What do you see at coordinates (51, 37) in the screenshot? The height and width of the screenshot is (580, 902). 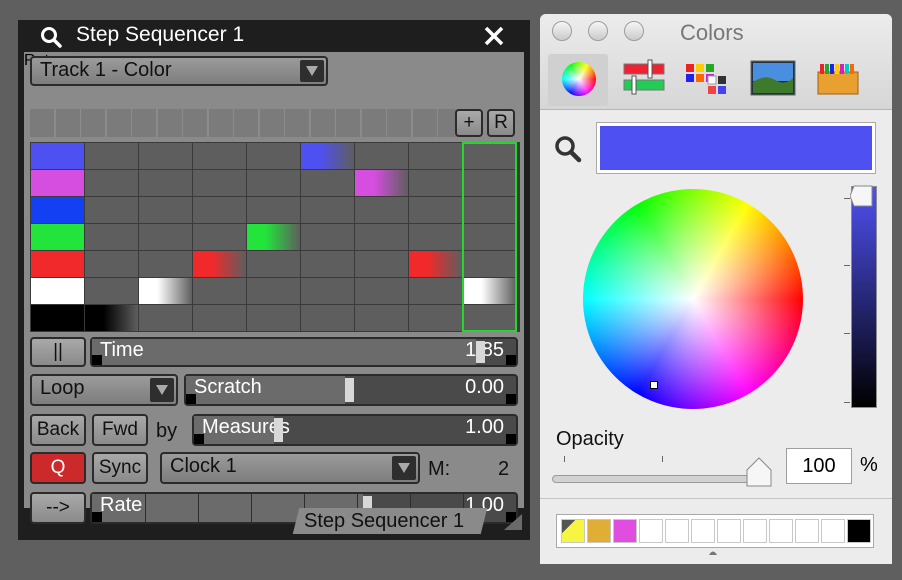 I see `search-icon` at bounding box center [51, 37].